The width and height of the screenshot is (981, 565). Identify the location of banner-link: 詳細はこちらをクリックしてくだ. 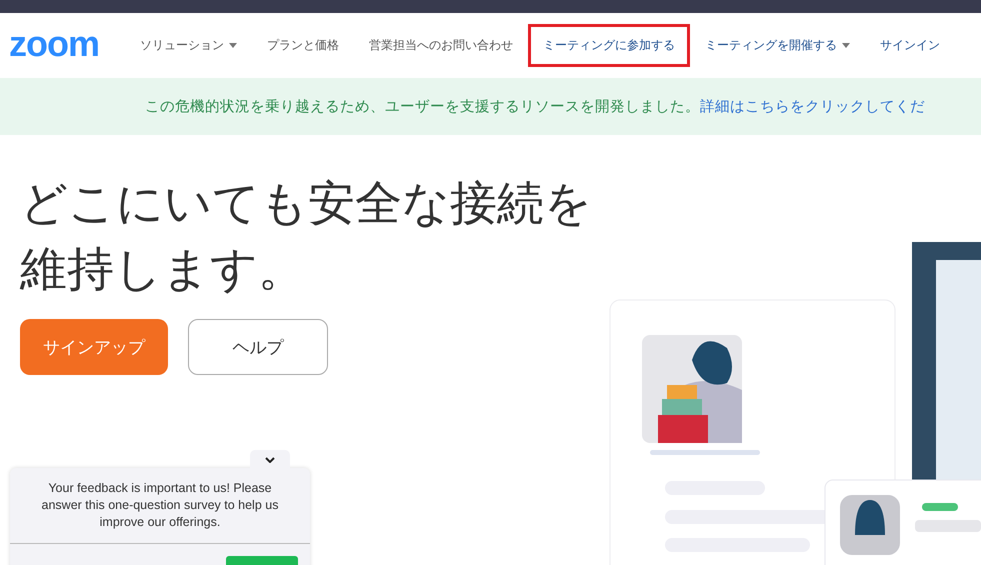
(812, 106).